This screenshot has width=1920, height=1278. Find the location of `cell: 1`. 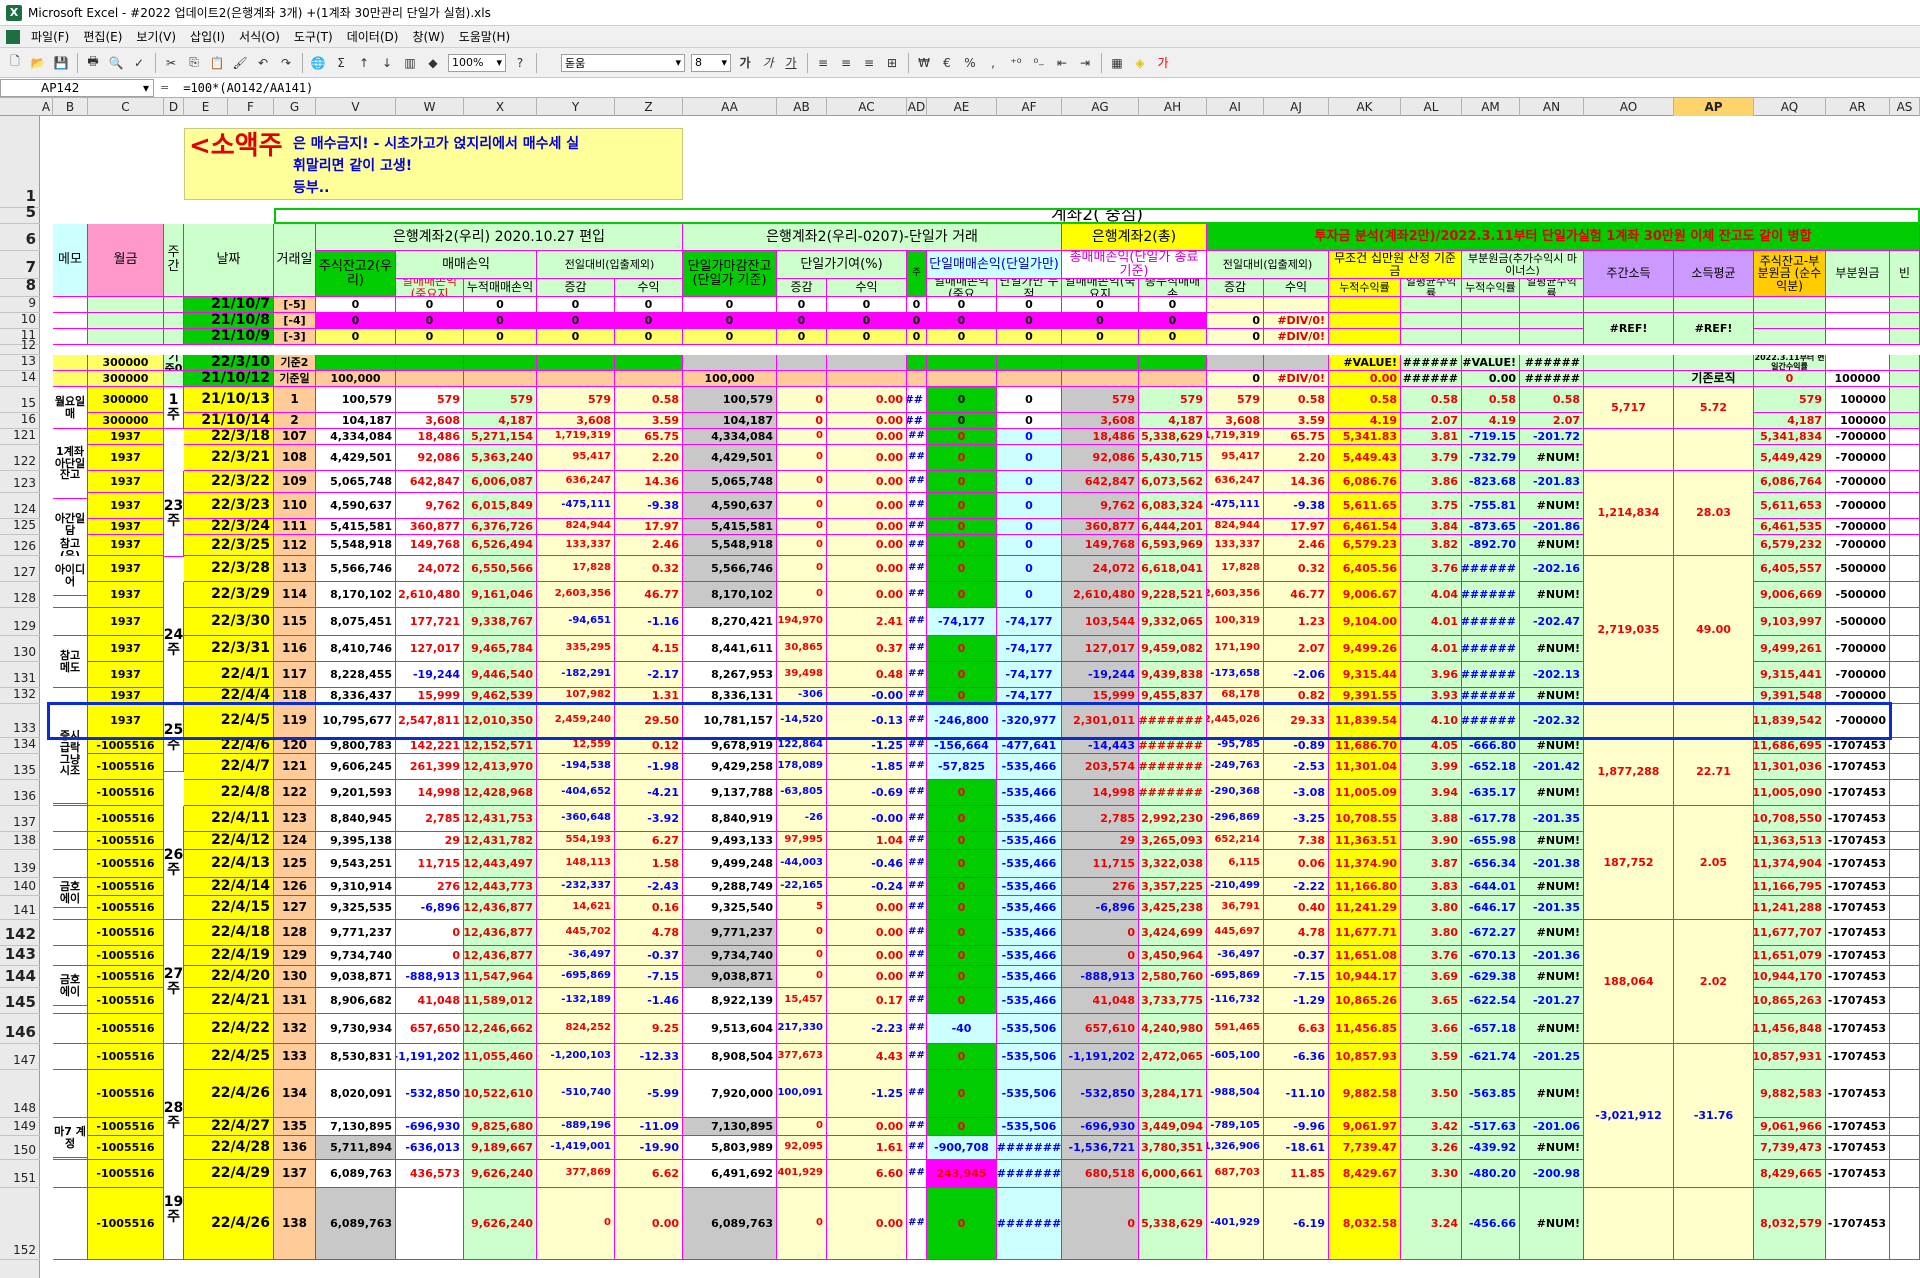

cell: 1 is located at coordinates (295, 400).